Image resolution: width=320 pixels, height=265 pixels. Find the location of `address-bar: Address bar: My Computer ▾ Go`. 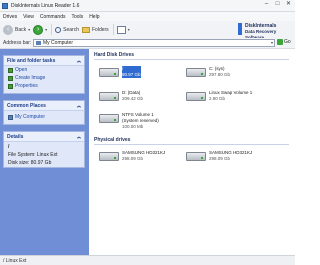

address-bar: Address bar: My Computer ▾ Go is located at coordinates (147, 43).